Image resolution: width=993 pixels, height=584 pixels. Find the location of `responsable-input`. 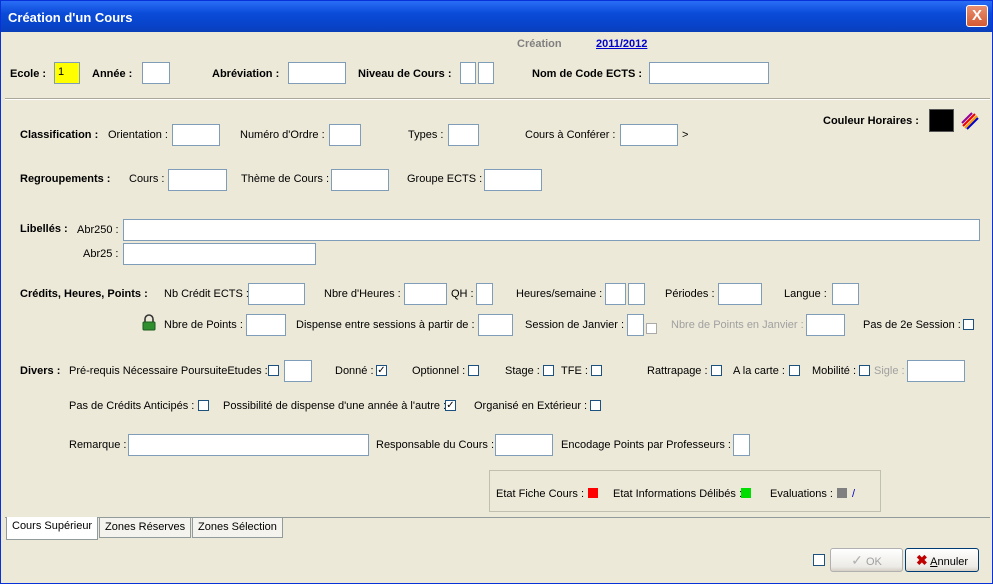

responsable-input is located at coordinates (524, 445).